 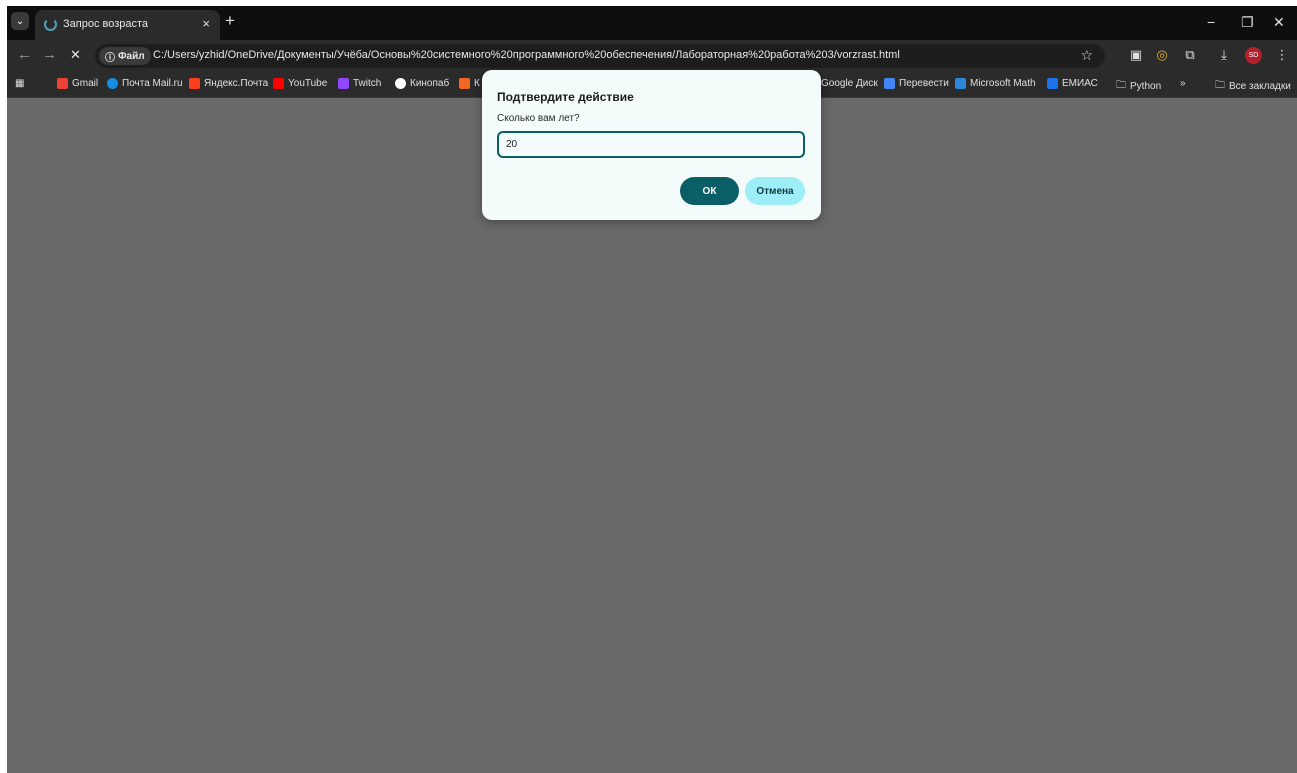 I want to click on emias-icon, so click(x=1052, y=83).